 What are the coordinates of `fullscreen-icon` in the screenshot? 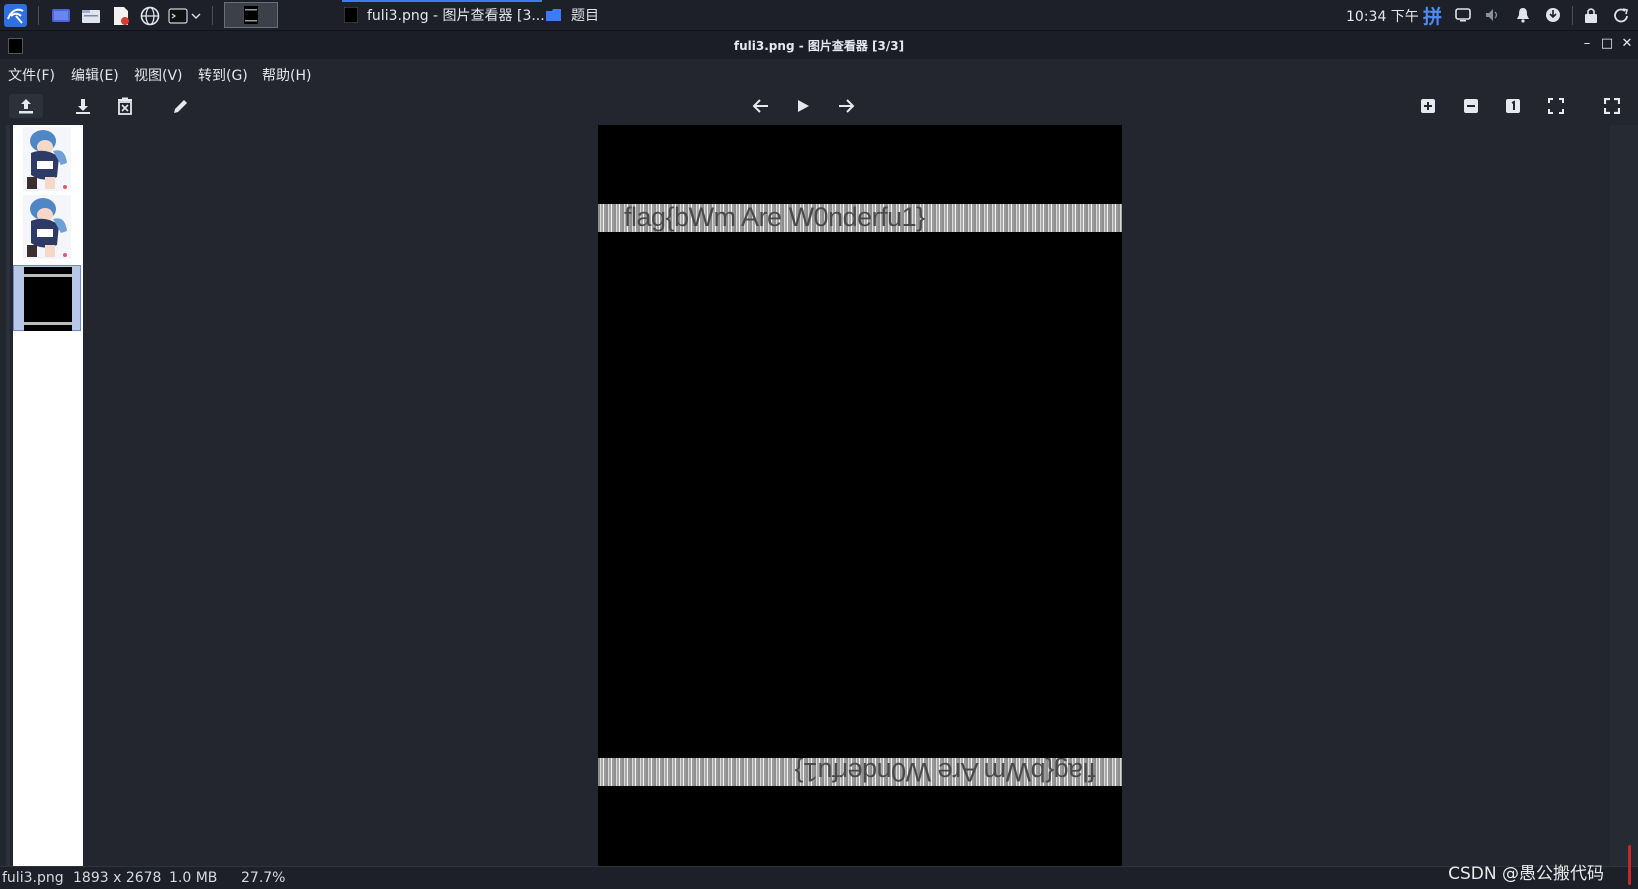 It's located at (1612, 106).